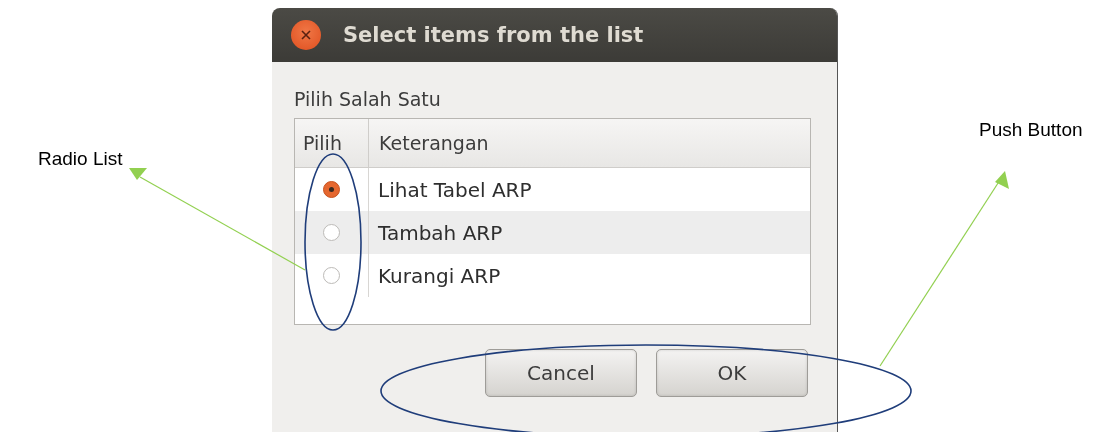 This screenshot has width=1120, height=432. I want to click on column-header: Pilih, so click(332, 143).